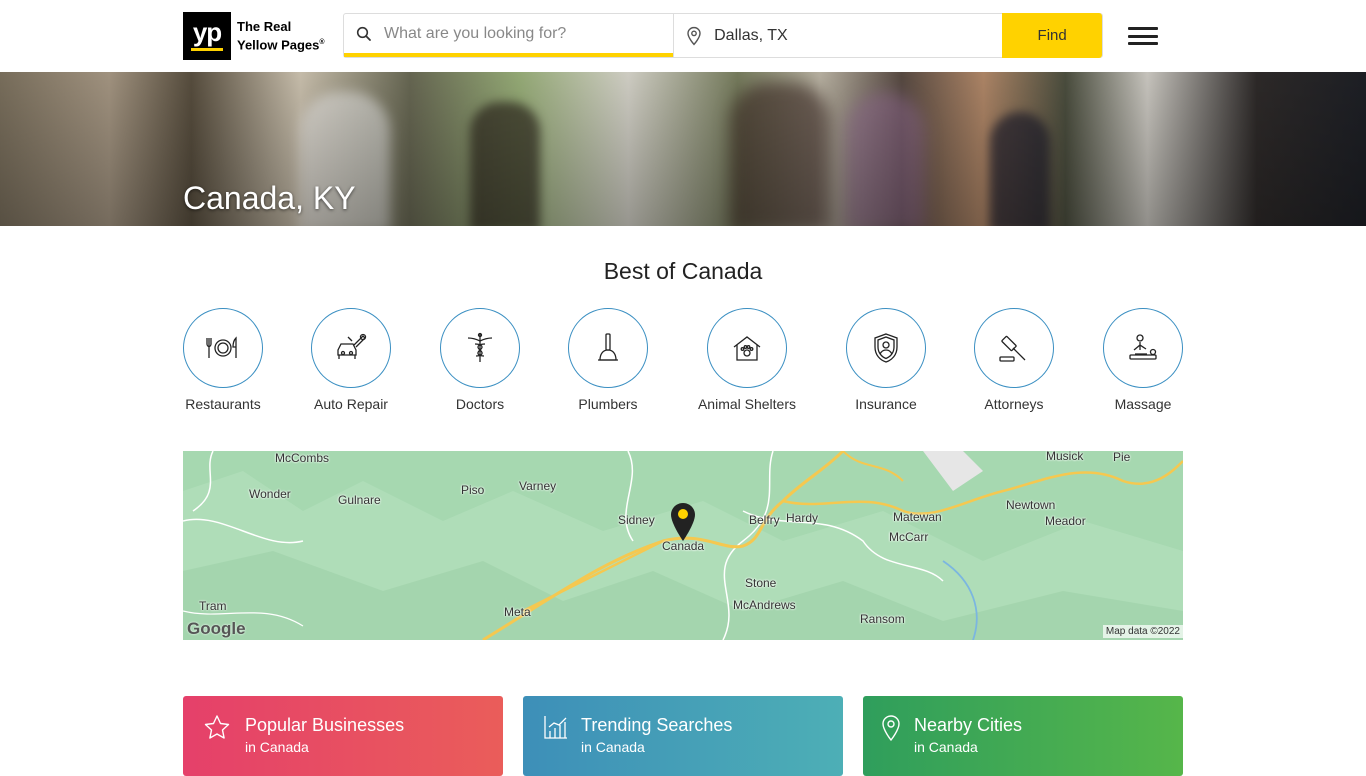 The image size is (1366, 776). I want to click on map-place-label: Ransom, so click(882, 619).